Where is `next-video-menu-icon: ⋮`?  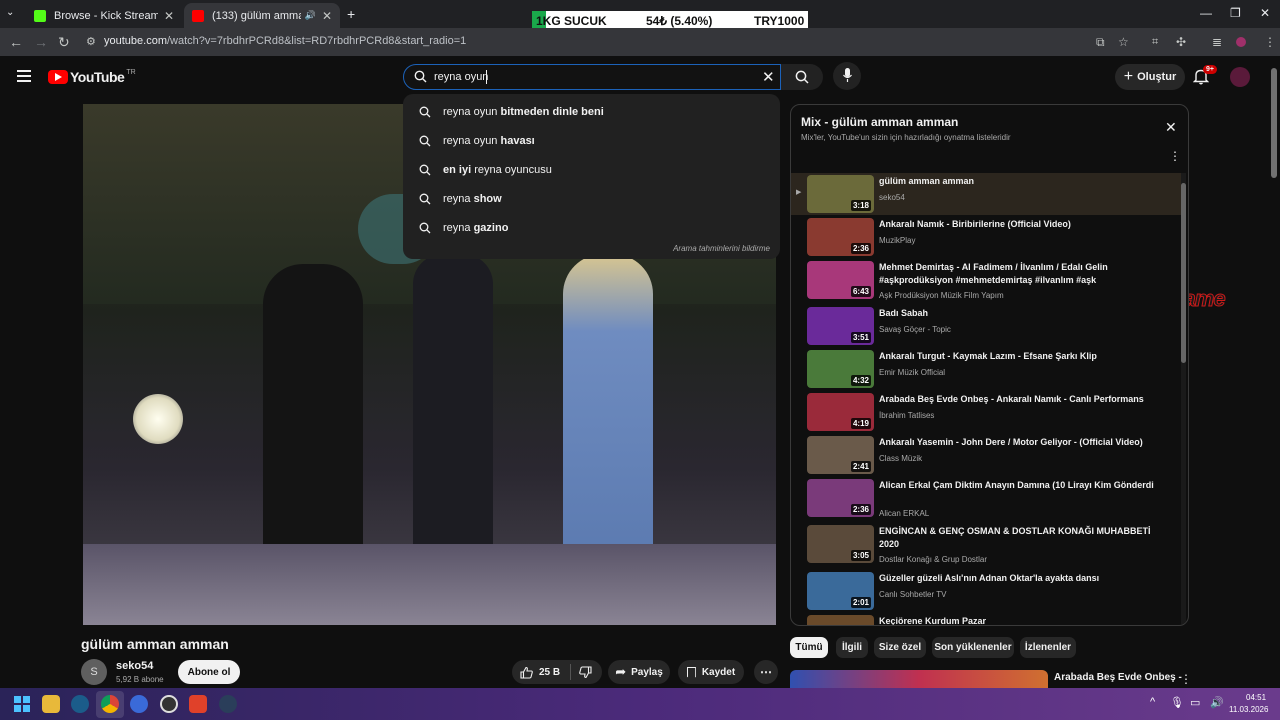 next-video-menu-icon: ⋮ is located at coordinates (1186, 679).